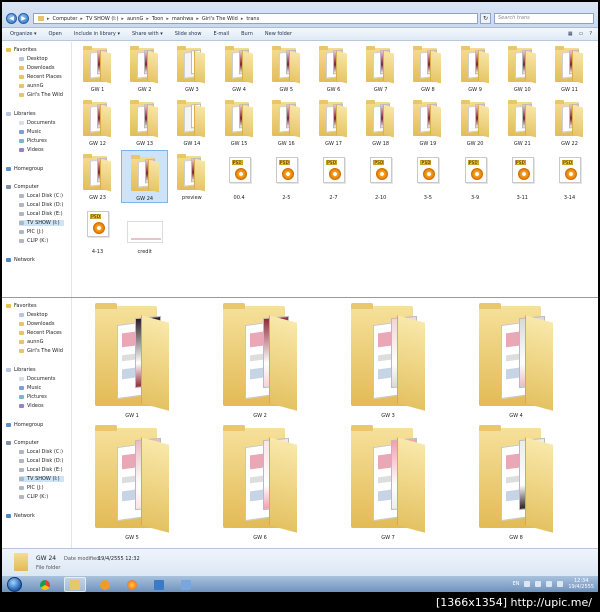  I want to click on breadcrumb-trans: trans, so click(252, 19).